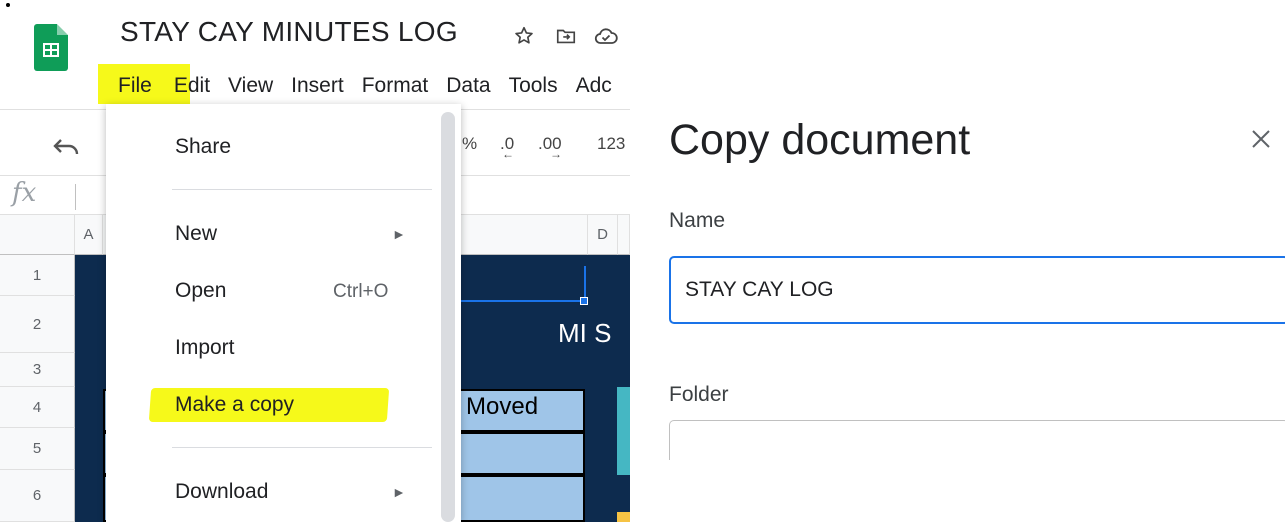  What do you see at coordinates (603, 235) in the screenshot?
I see `column-header-d: D` at bounding box center [603, 235].